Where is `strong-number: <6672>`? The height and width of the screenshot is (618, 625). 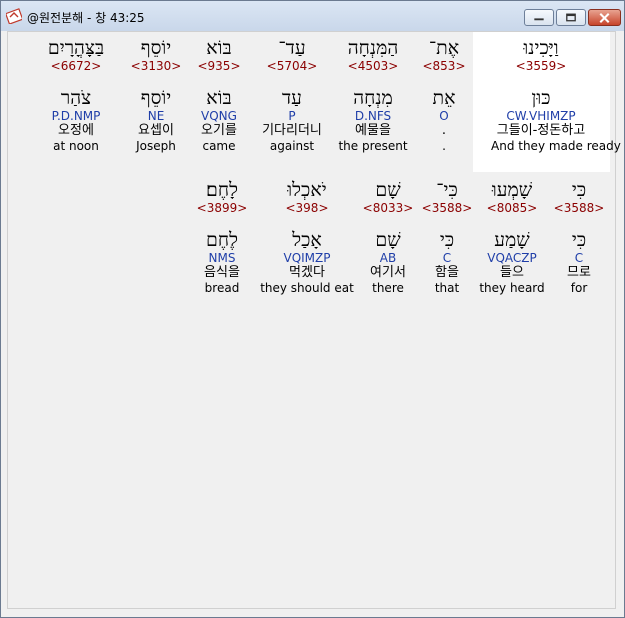
strong-number: <6672> is located at coordinates (76, 66).